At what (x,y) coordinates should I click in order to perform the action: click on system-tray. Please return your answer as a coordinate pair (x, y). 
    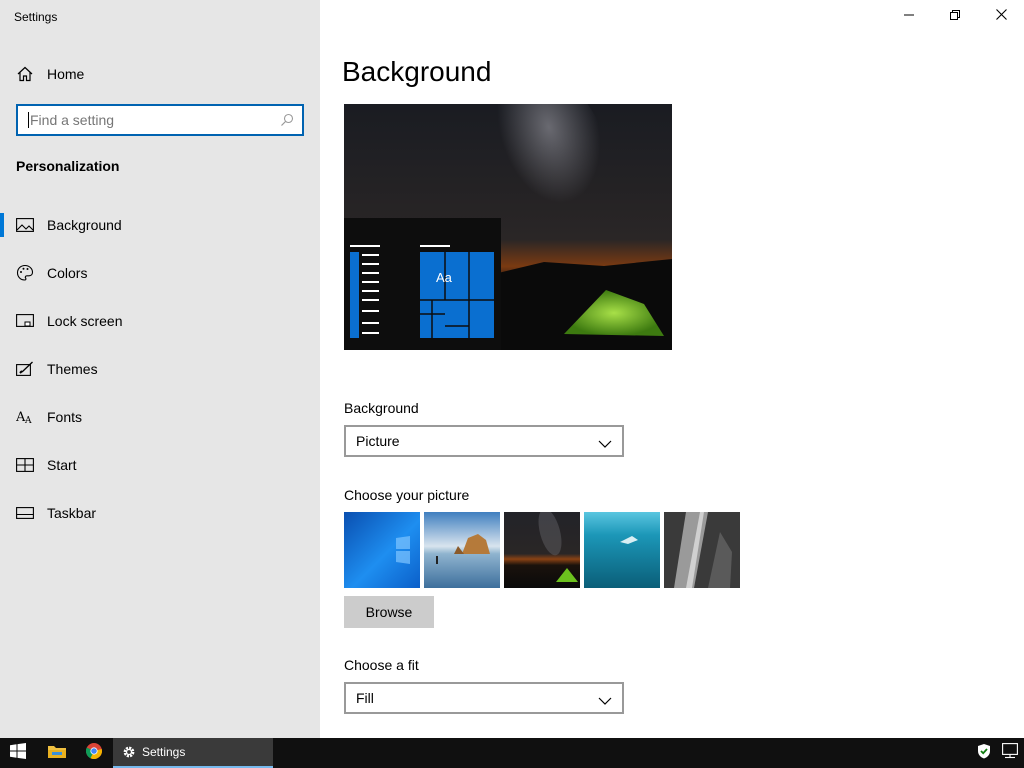
    Looking at the image, I should click on (998, 753).